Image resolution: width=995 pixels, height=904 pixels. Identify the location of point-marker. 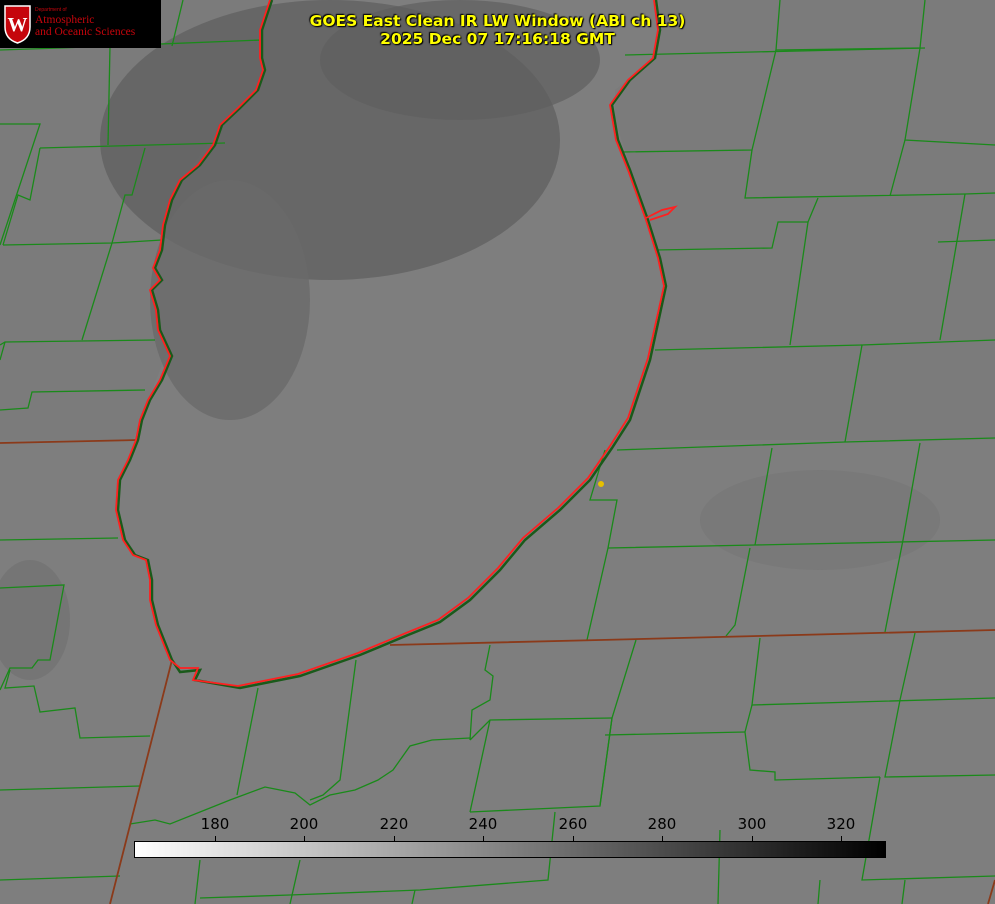
(601, 484).